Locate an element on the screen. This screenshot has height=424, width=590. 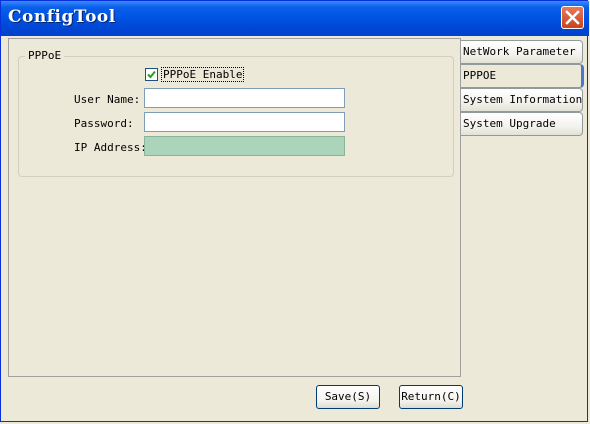
pppoe-enable-label: PPPoE Enable is located at coordinates (203, 74).